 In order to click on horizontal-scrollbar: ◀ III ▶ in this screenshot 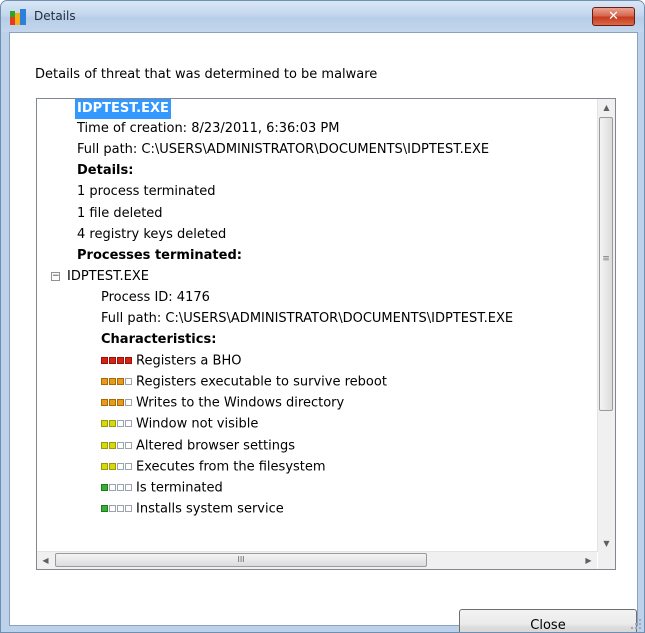, I will do `click(317, 560)`.